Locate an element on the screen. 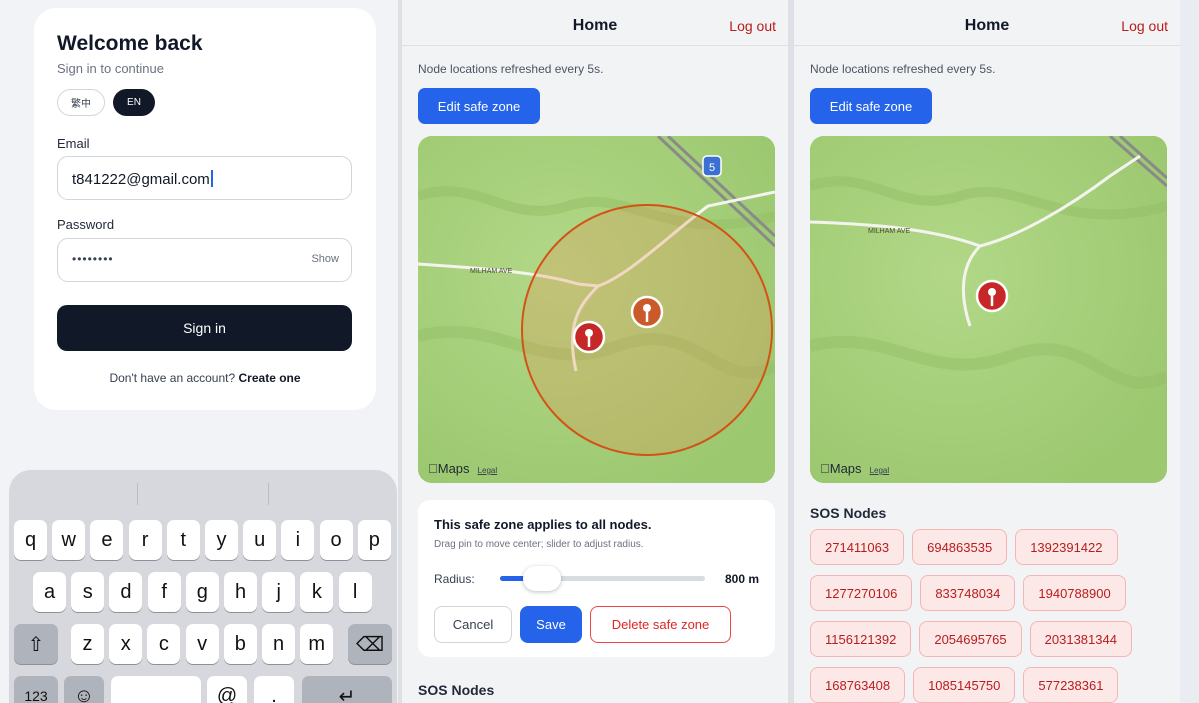  key-k: k is located at coordinates (317, 592).